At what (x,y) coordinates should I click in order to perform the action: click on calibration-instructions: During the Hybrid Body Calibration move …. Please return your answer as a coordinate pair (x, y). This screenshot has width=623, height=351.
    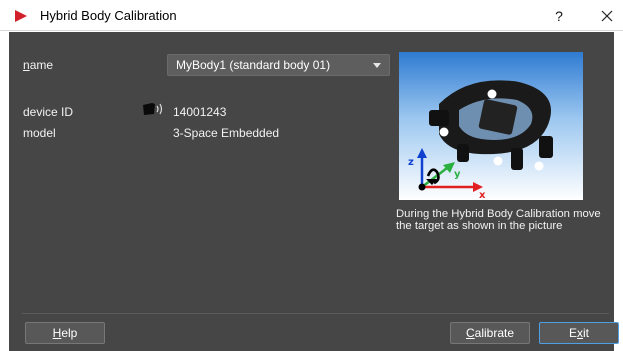
    Looking at the image, I should click on (498, 220).